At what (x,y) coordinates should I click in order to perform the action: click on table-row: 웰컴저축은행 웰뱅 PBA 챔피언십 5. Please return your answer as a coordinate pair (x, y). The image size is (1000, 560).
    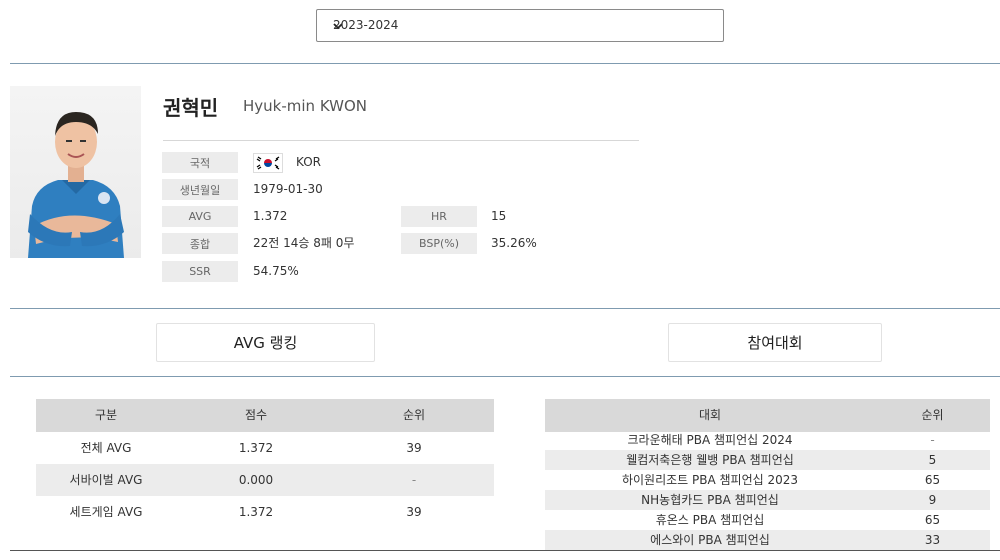
    Looking at the image, I should click on (767, 460).